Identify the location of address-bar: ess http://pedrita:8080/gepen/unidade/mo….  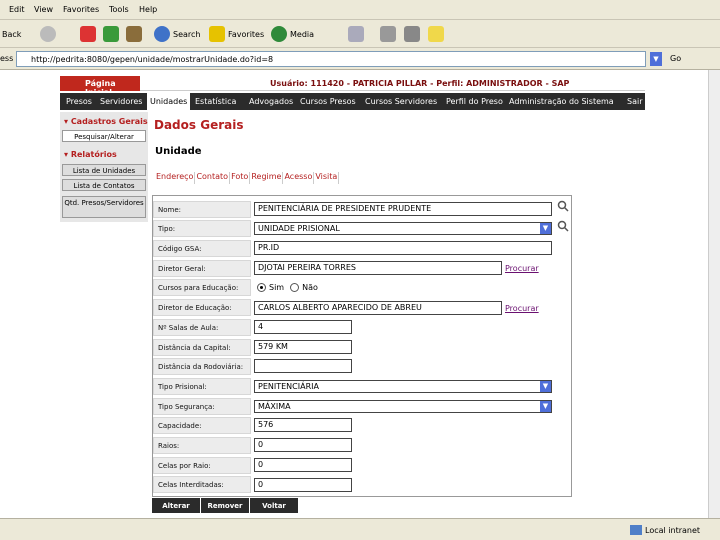
(360, 59).